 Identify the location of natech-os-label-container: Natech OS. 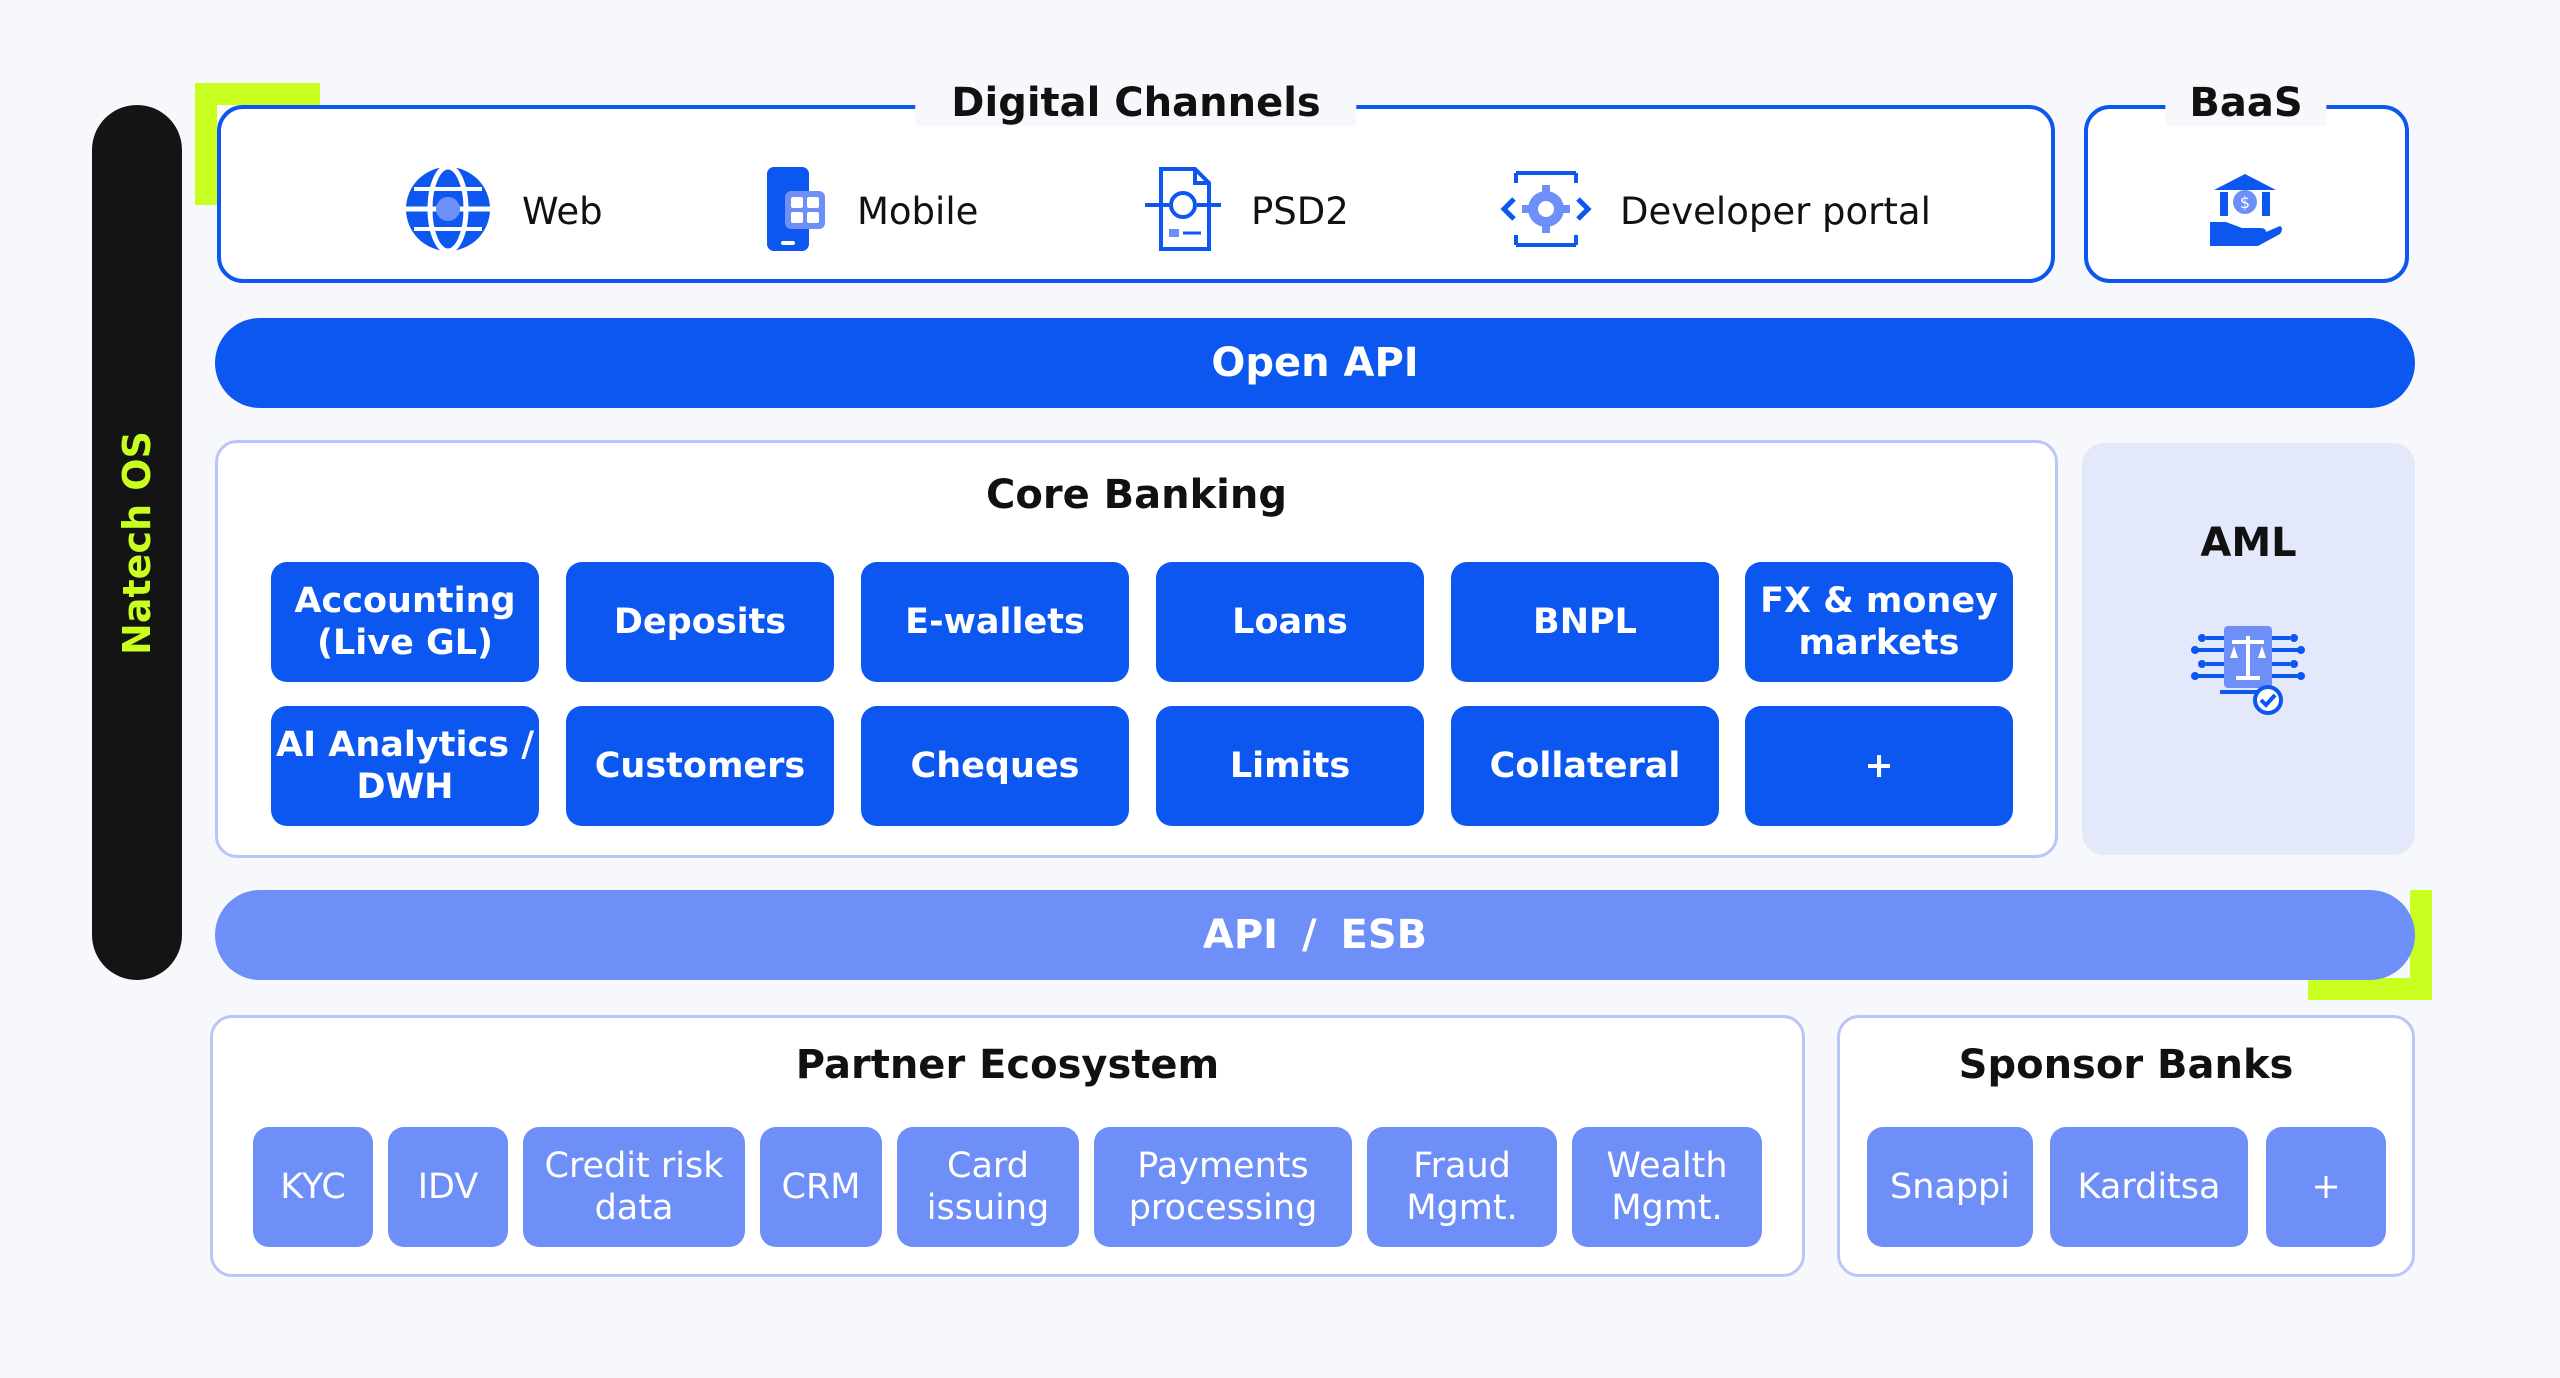
(137, 542).